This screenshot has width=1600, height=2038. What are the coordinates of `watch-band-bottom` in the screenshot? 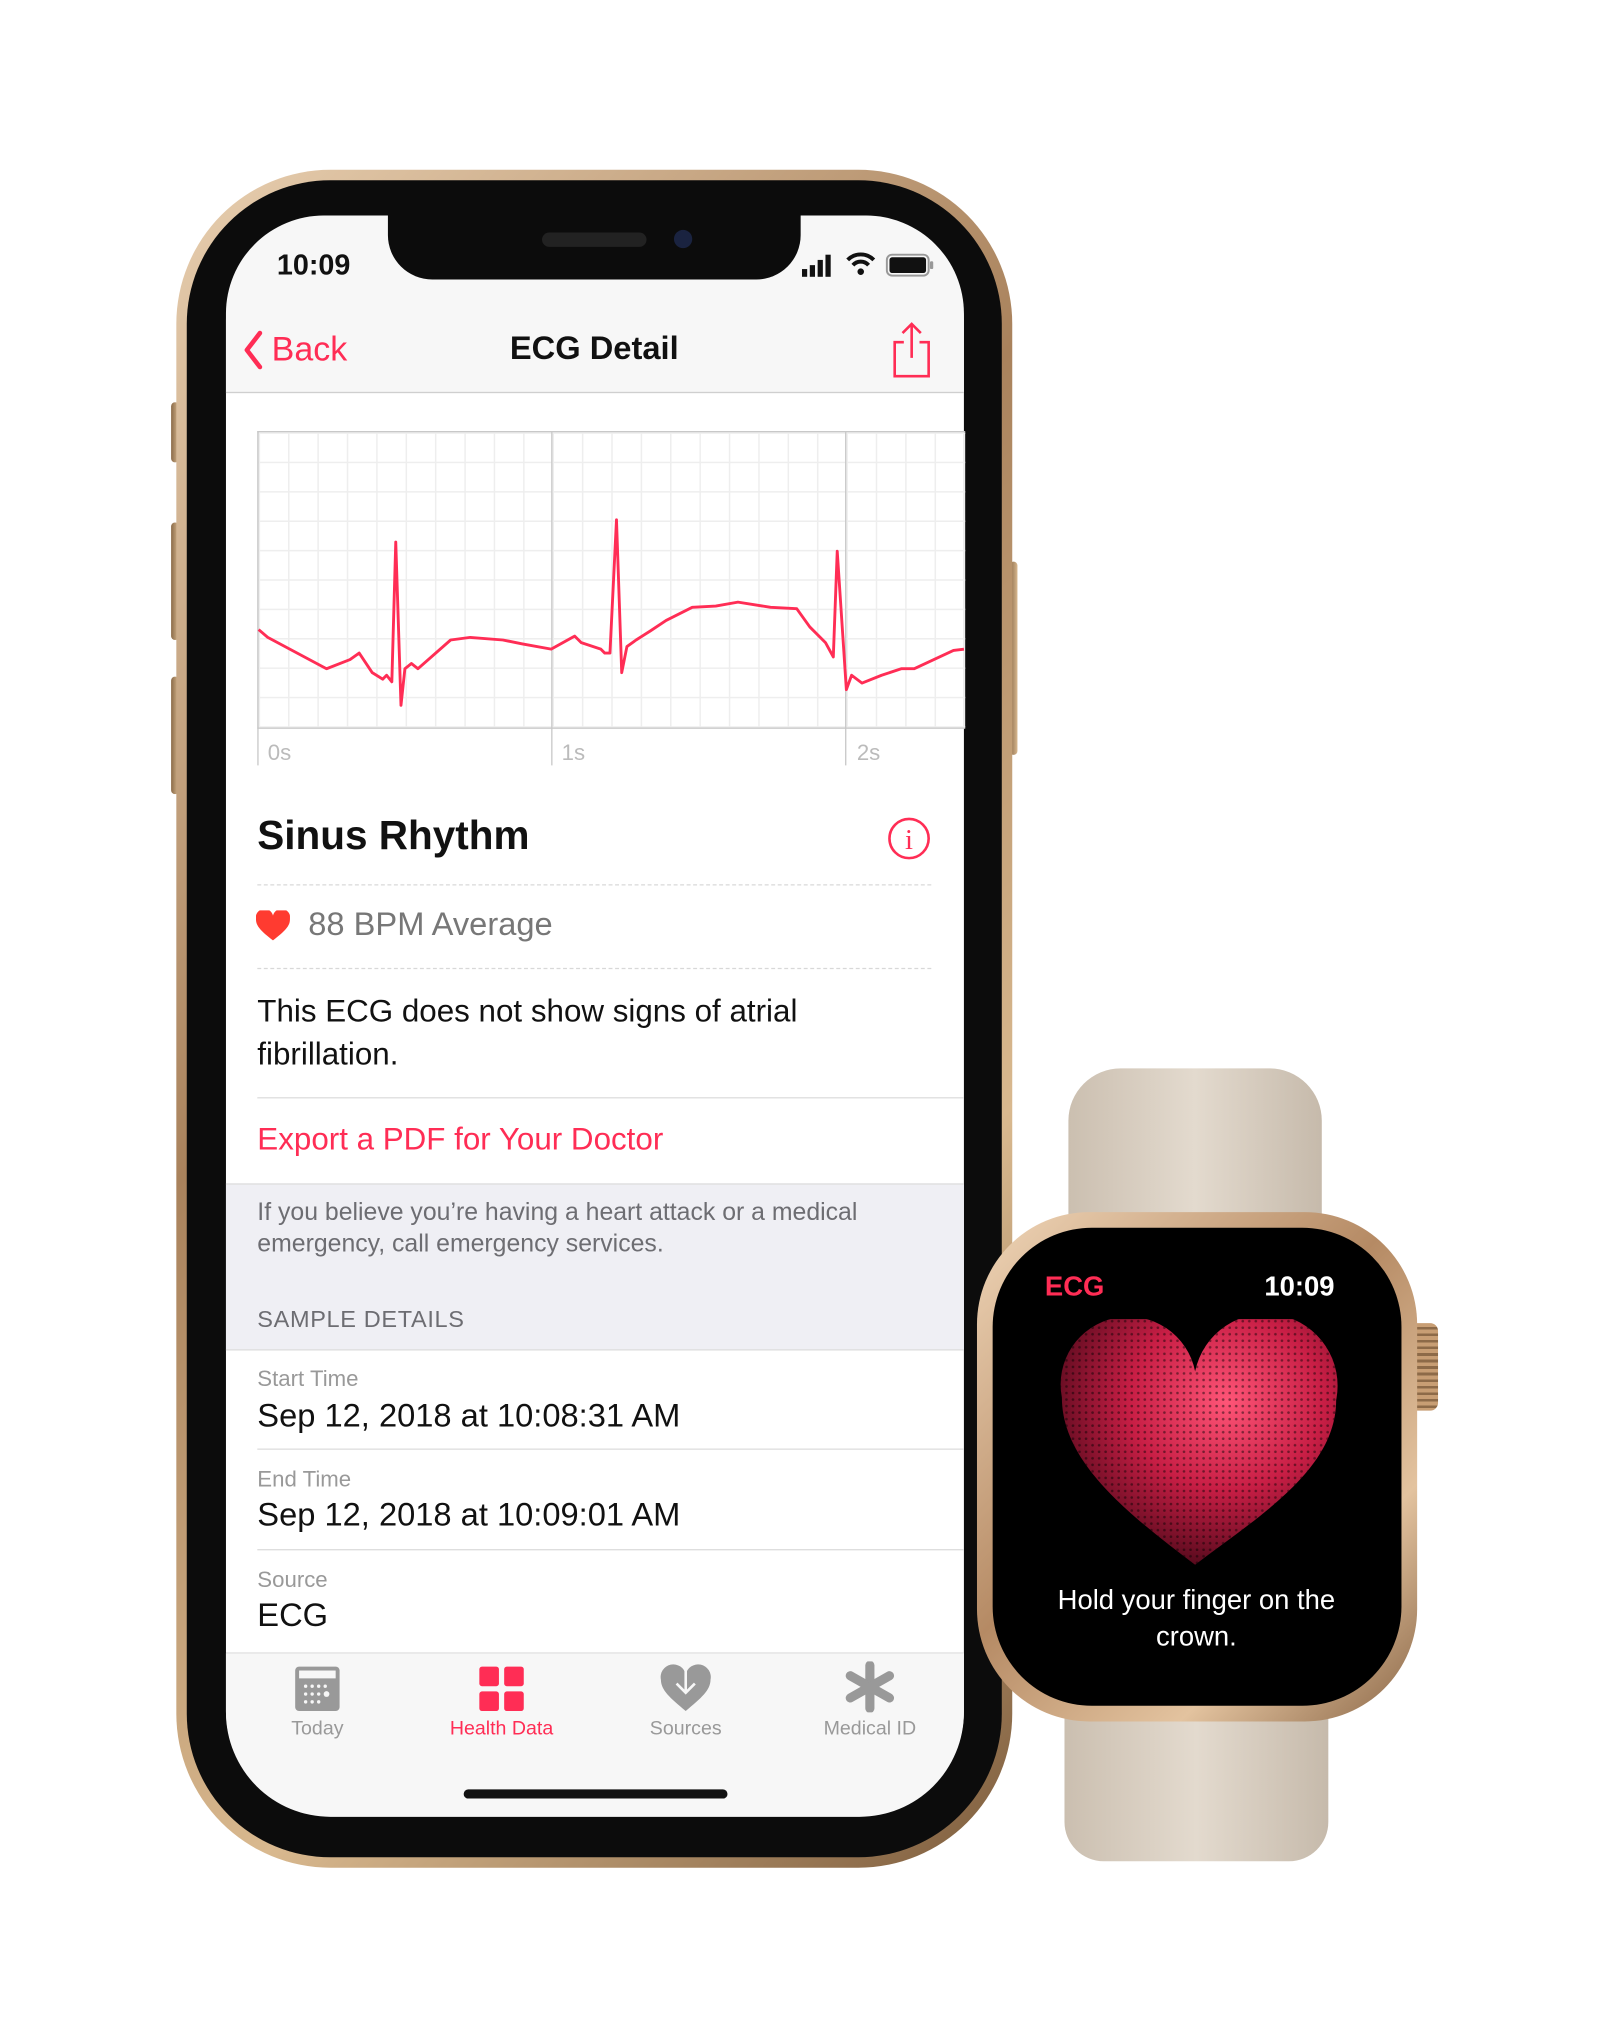 It's located at (1196, 1779).